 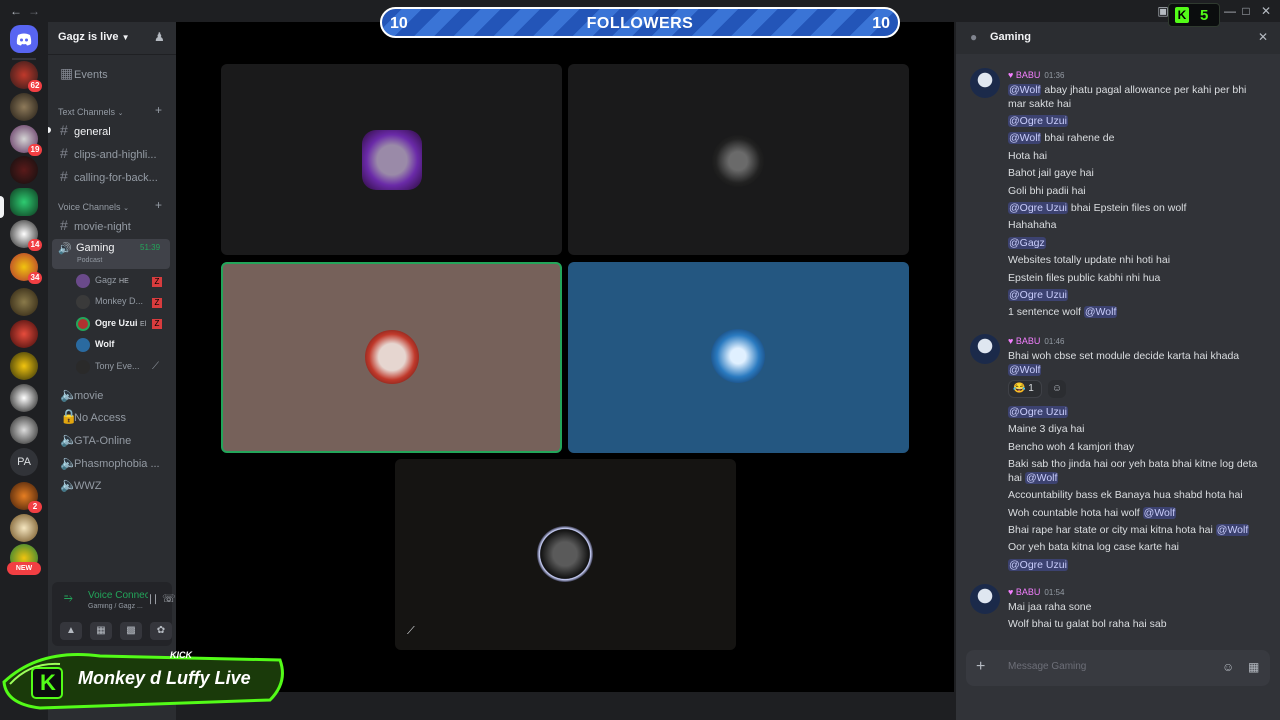 I want to click on message-input: Message Gaming, so click(x=1047, y=666).